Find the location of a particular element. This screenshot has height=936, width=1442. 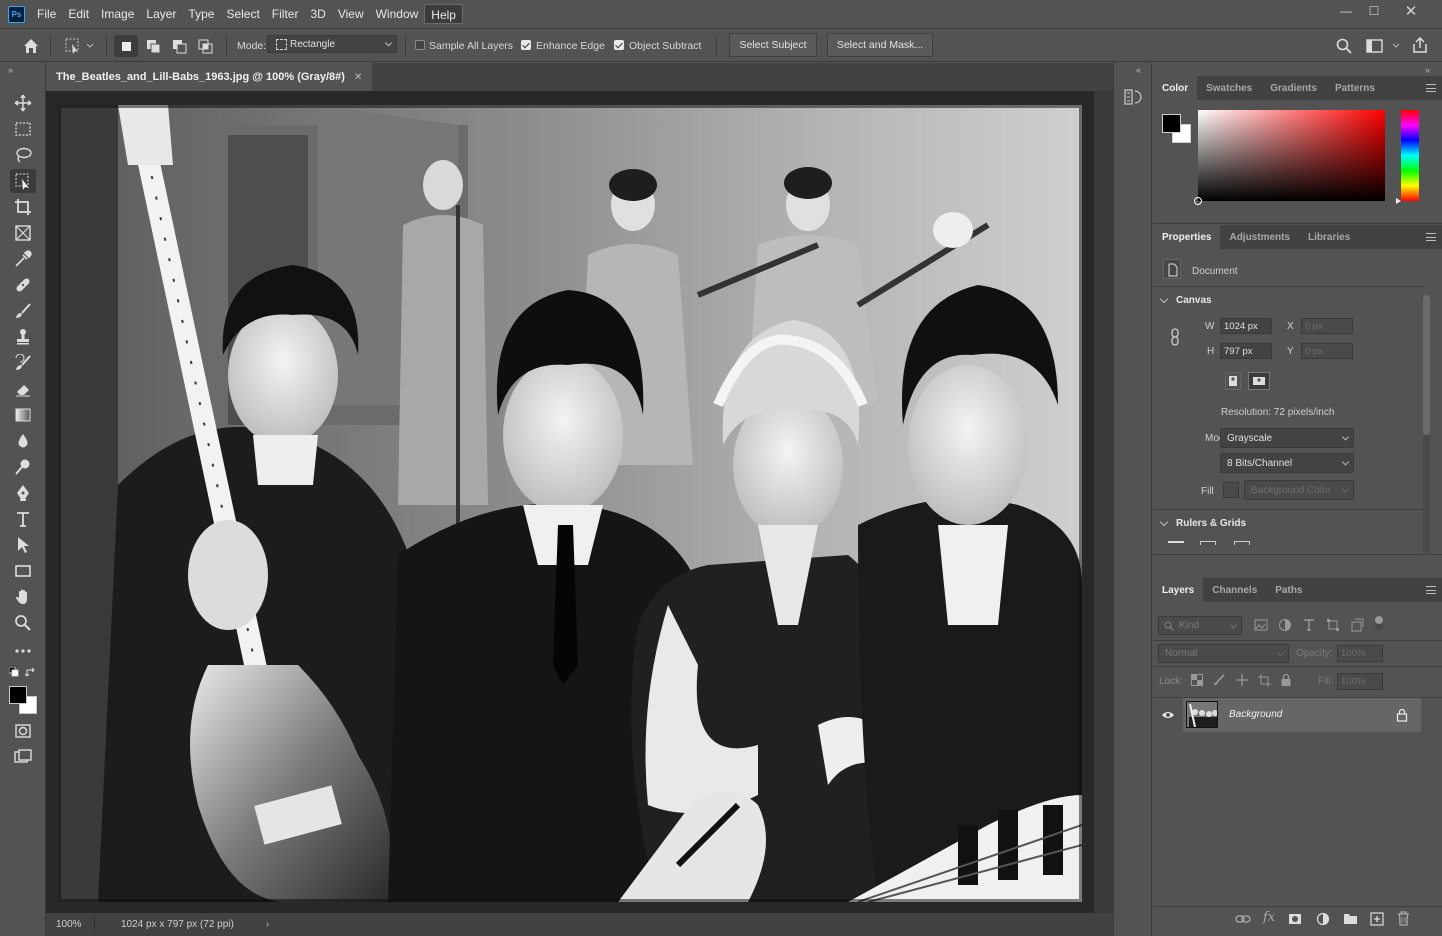

add-to-selection-button is located at coordinates (154, 47).